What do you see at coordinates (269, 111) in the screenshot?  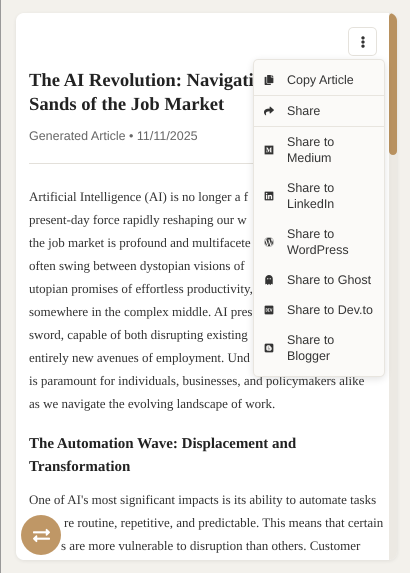 I see `share-icon` at bounding box center [269, 111].